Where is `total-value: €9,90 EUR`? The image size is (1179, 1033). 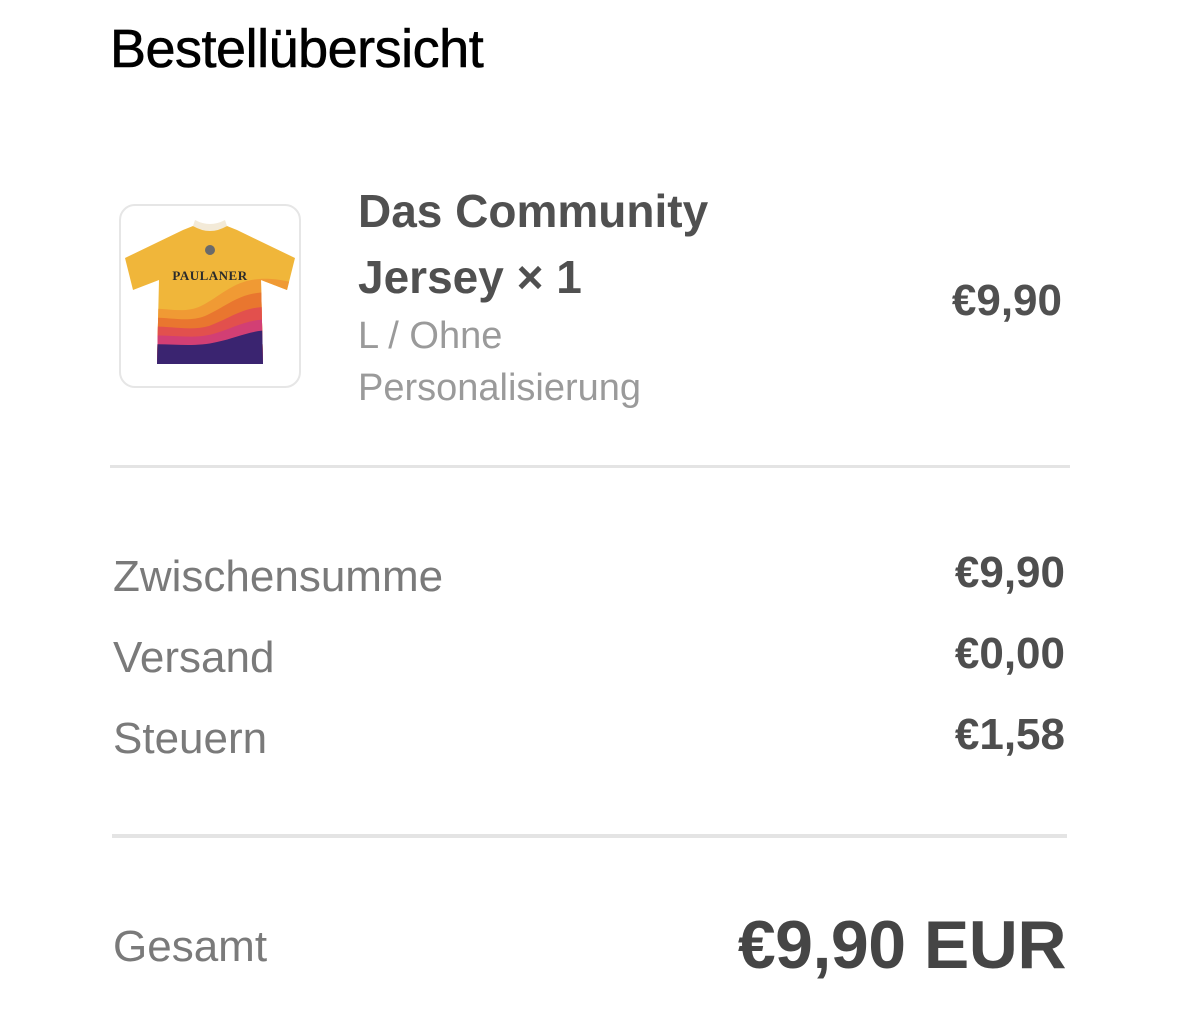
total-value: €9,90 EUR is located at coordinates (902, 945).